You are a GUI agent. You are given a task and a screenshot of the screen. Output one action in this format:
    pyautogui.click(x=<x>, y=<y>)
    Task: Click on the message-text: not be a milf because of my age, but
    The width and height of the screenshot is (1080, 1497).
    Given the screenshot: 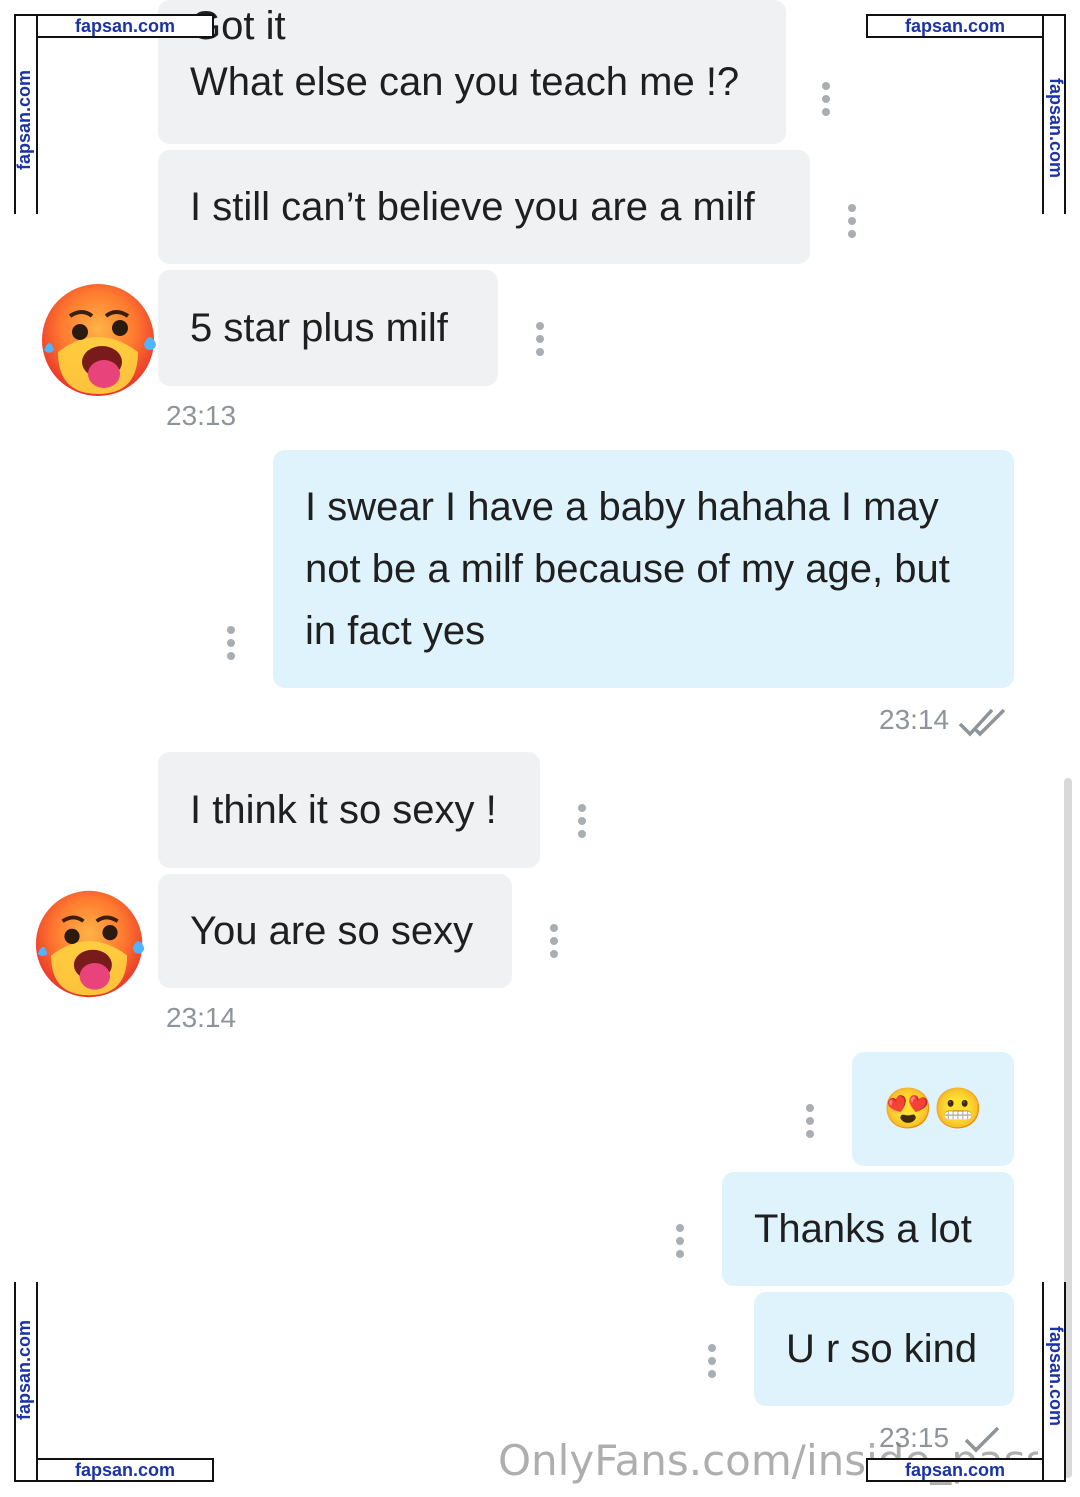 What is the action you would take?
    pyautogui.click(x=627, y=569)
    